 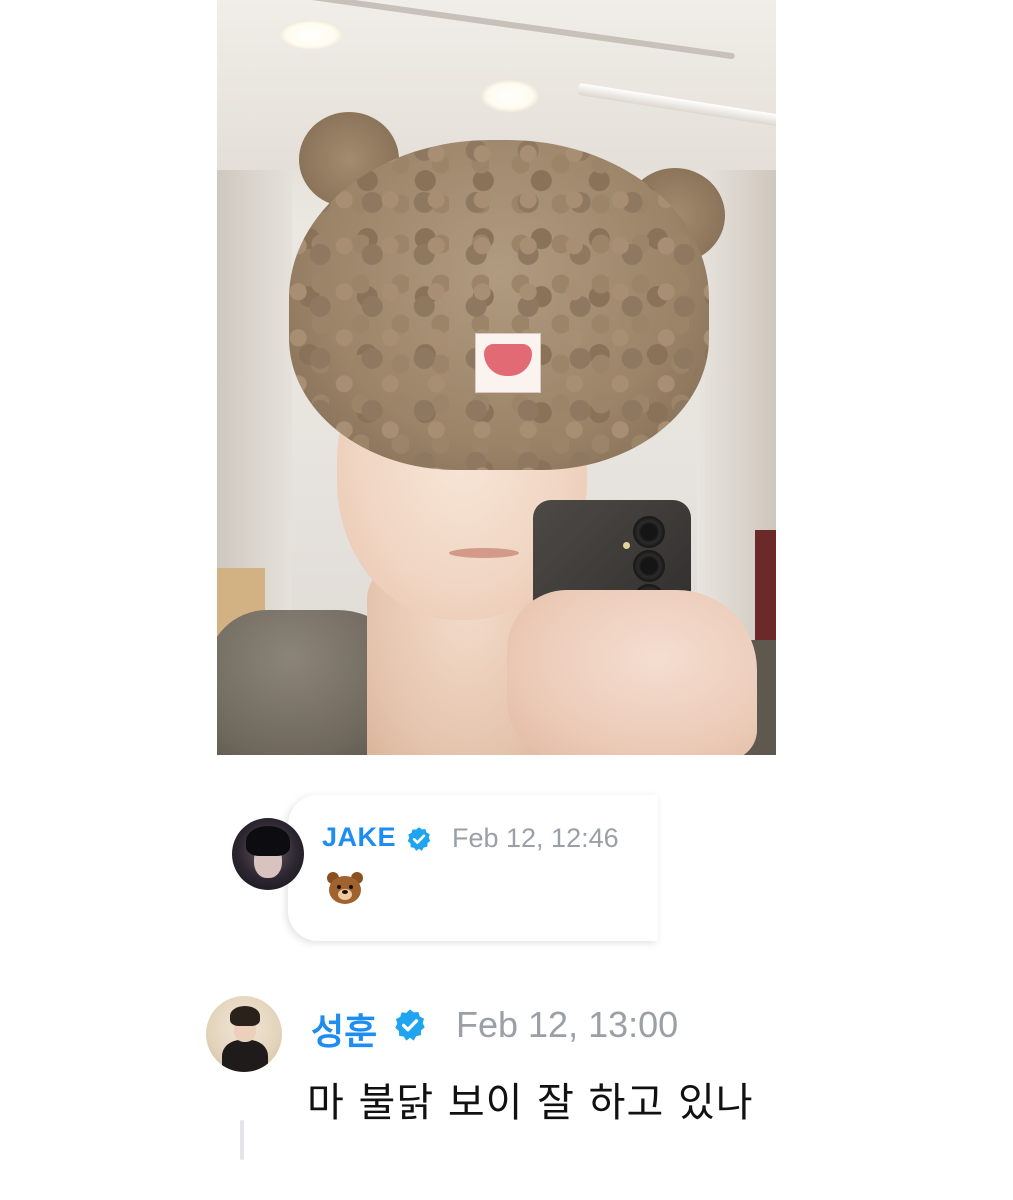 What do you see at coordinates (359, 837) in the screenshot?
I see `comment-author: JAKE` at bounding box center [359, 837].